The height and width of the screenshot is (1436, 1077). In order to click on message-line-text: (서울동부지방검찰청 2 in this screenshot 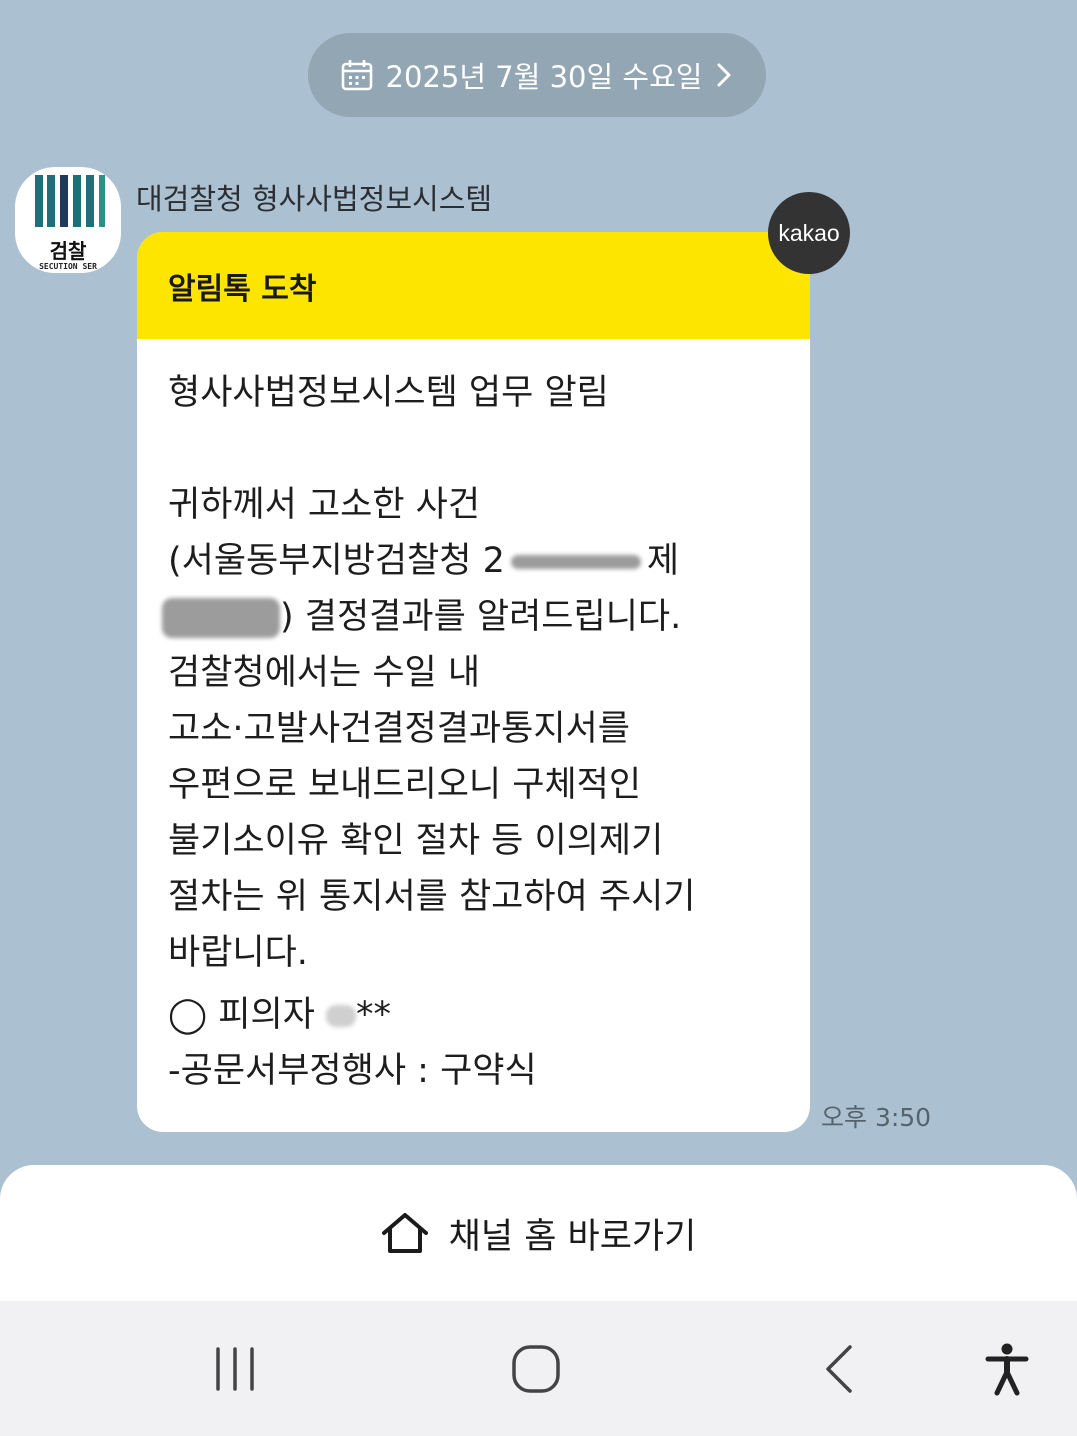, I will do `click(336, 561)`.